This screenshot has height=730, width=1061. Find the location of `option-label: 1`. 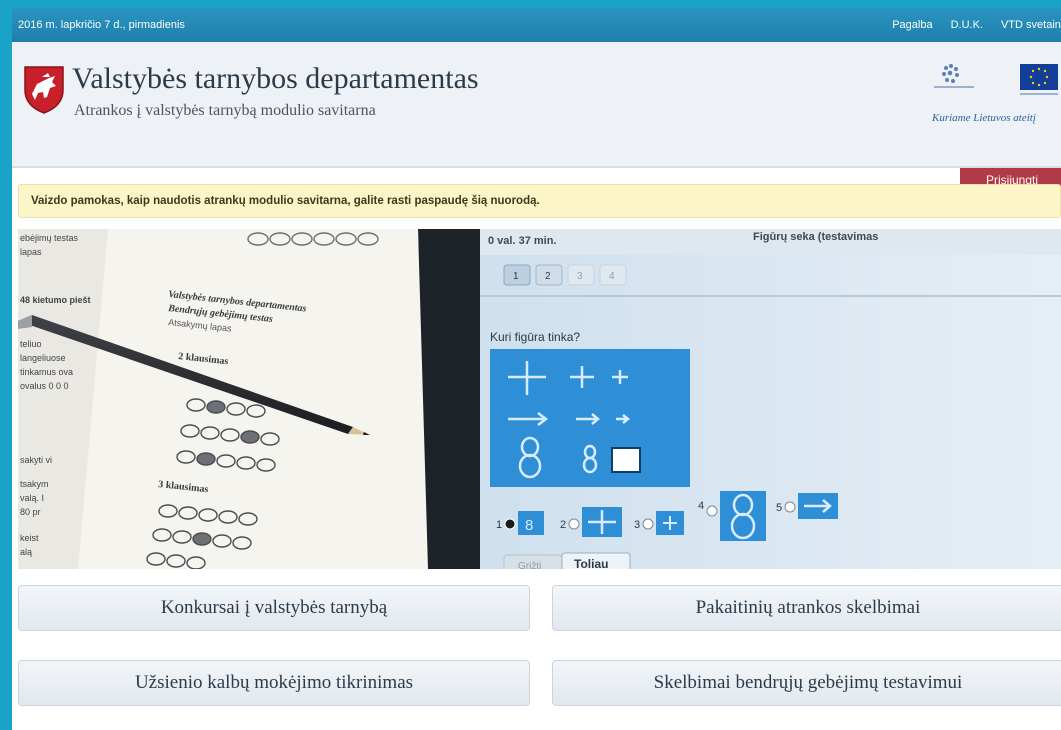

option-label: 1 is located at coordinates (499, 525).